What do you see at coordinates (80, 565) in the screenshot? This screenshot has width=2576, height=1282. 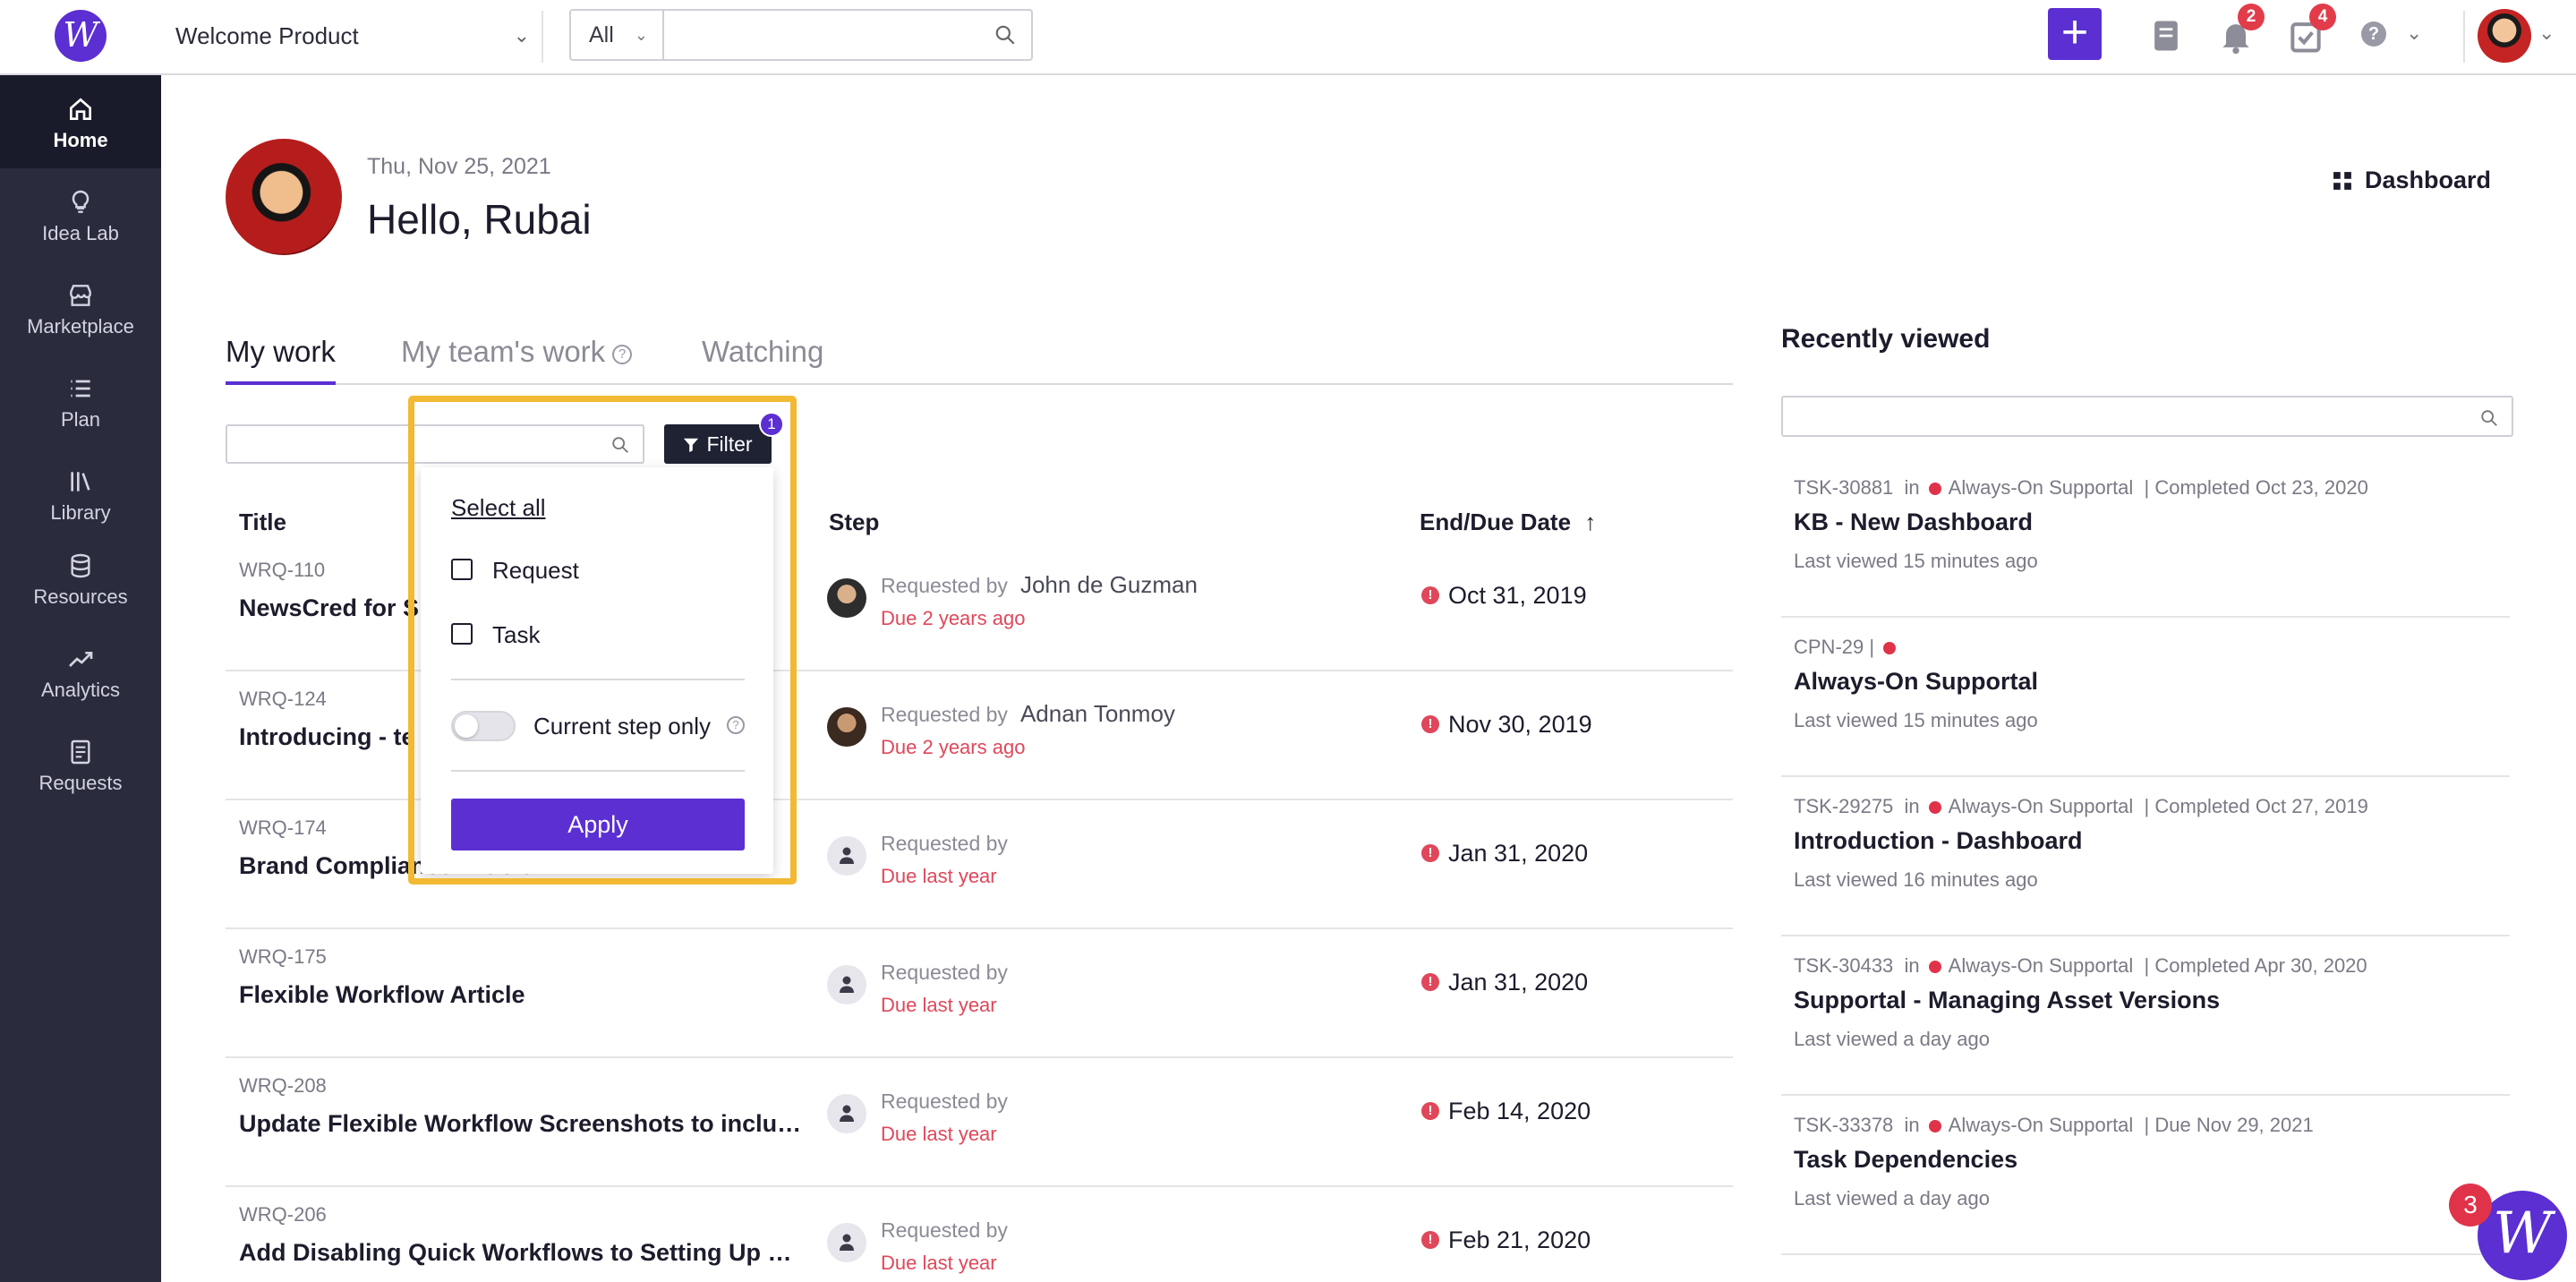 I see `database-icon` at bounding box center [80, 565].